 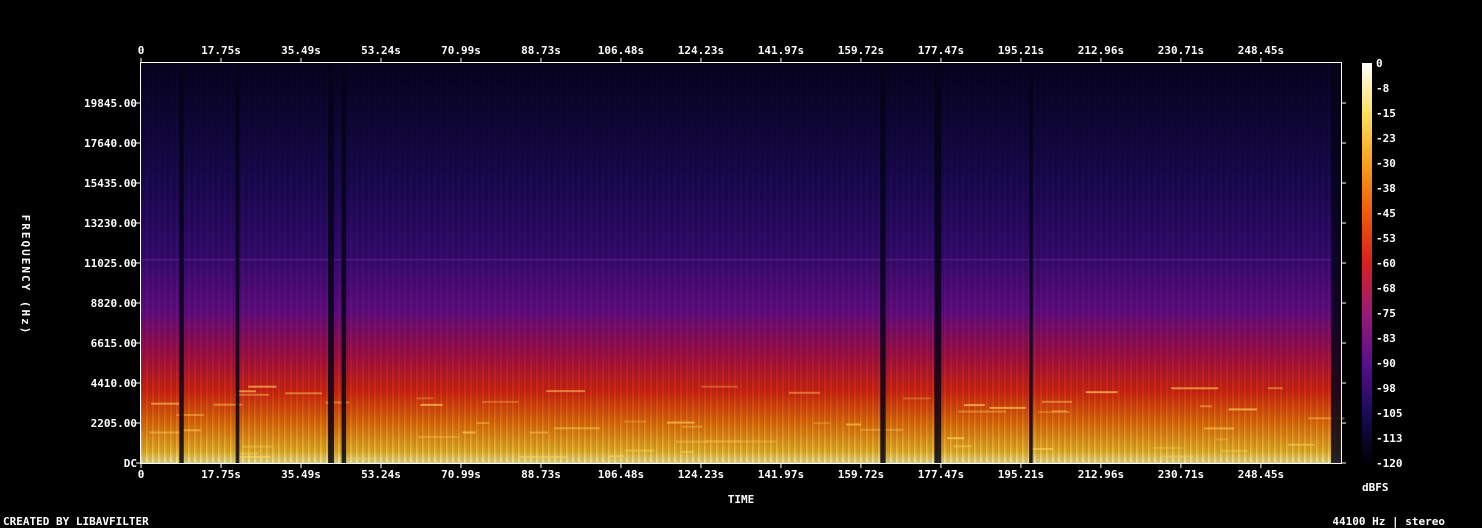 I want to click on colorbar-tick-label: -75, so click(x=1386, y=313).